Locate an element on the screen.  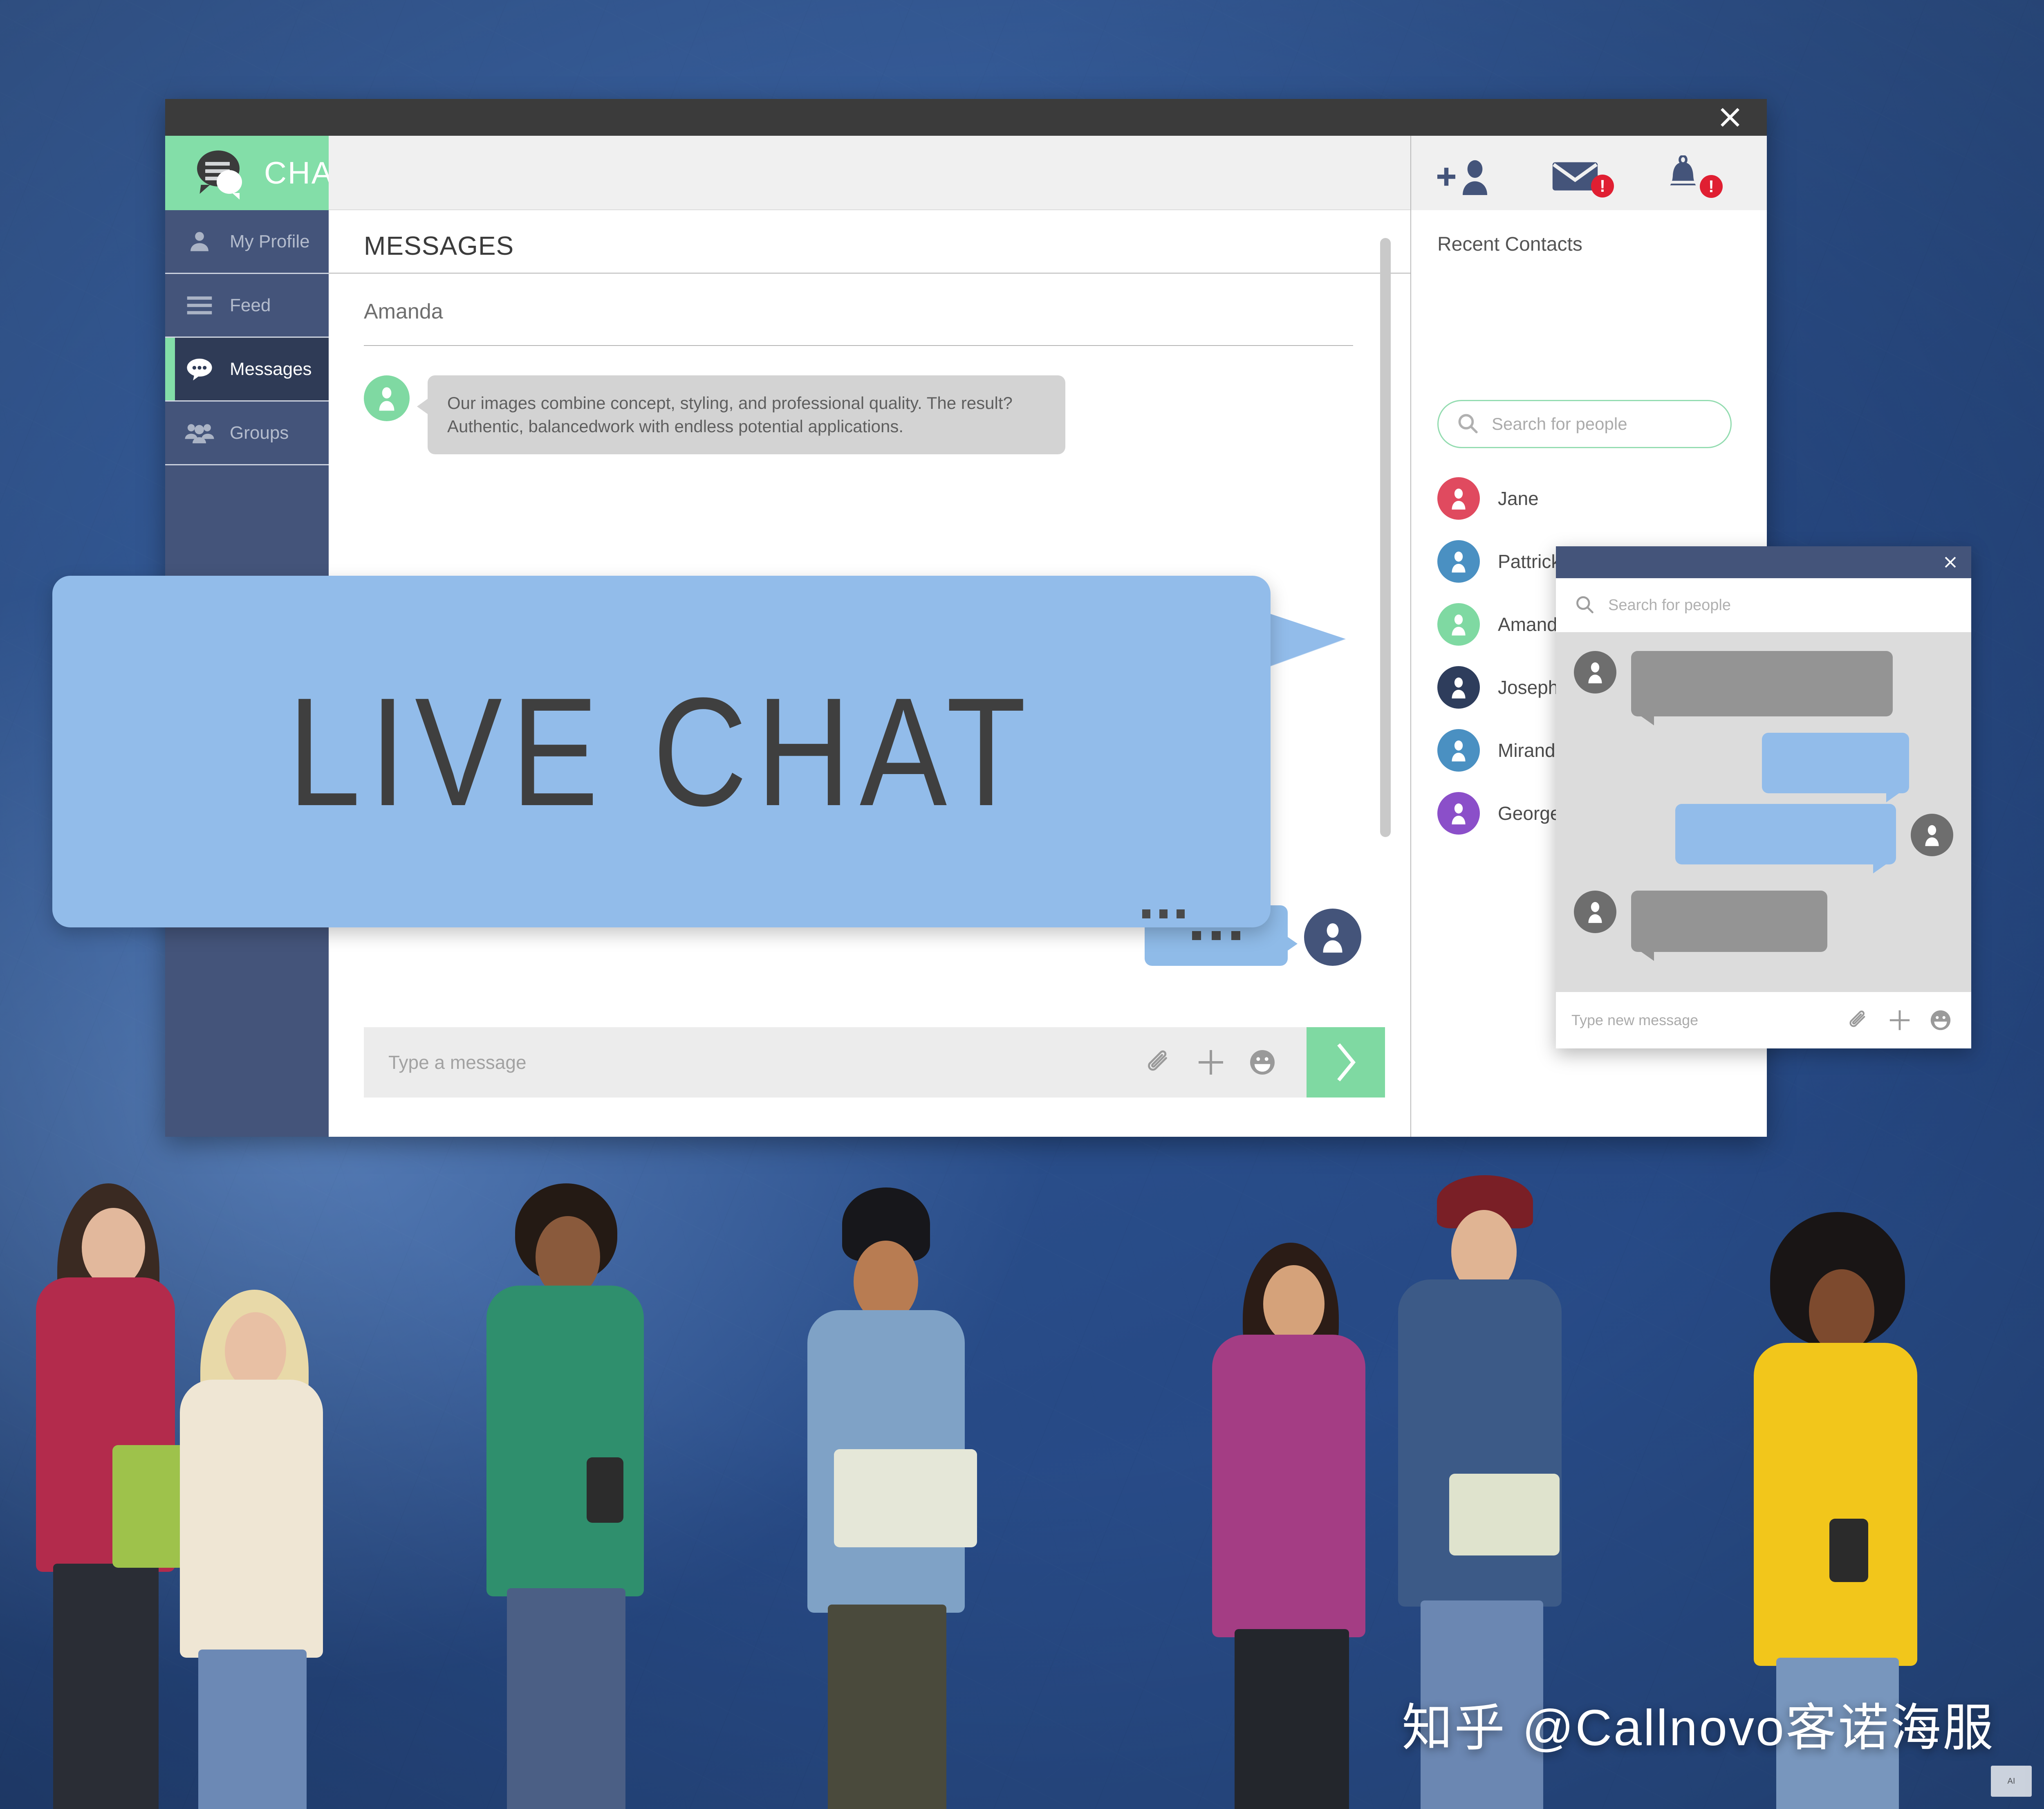
sidebar-item-label: Groups is located at coordinates (259, 432).